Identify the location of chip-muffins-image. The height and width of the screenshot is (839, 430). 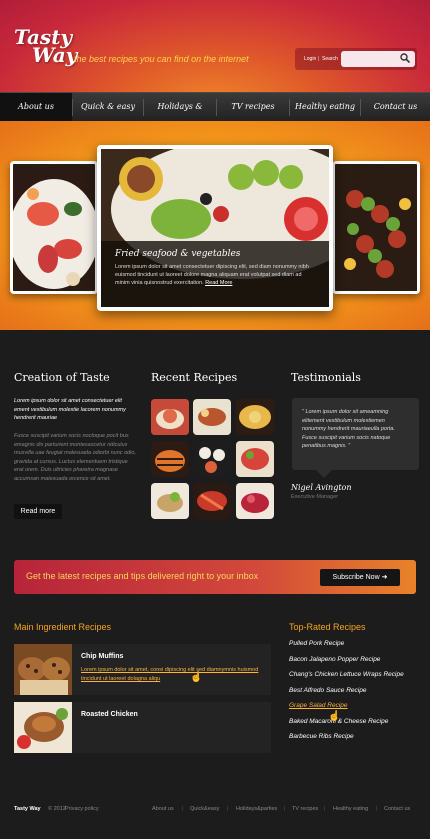
(43, 669).